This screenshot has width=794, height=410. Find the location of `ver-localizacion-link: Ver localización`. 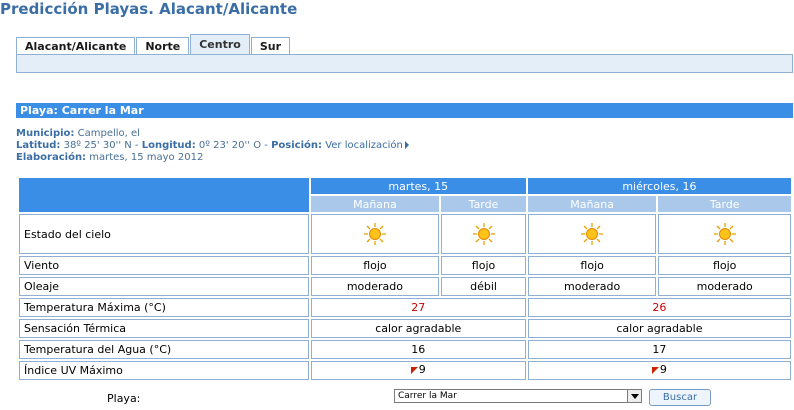

ver-localizacion-link: Ver localización is located at coordinates (364, 145).